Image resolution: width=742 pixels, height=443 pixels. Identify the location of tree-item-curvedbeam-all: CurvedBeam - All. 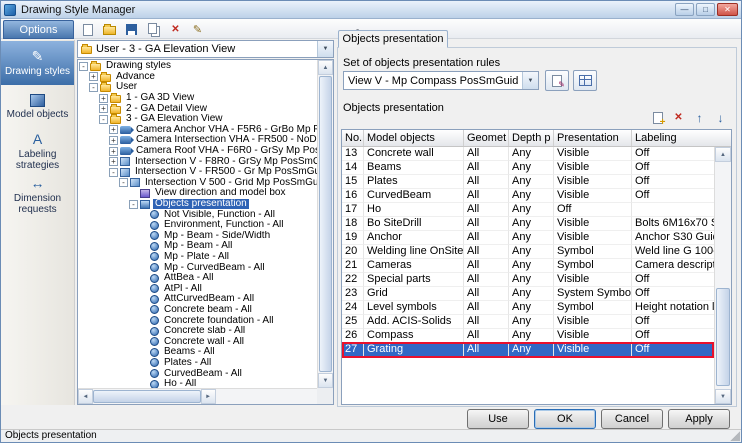
(198, 373).